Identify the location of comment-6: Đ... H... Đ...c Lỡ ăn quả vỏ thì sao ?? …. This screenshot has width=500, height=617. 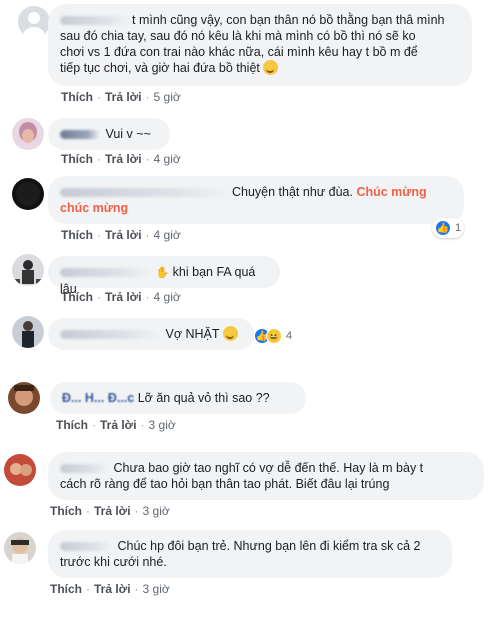
(250, 406).